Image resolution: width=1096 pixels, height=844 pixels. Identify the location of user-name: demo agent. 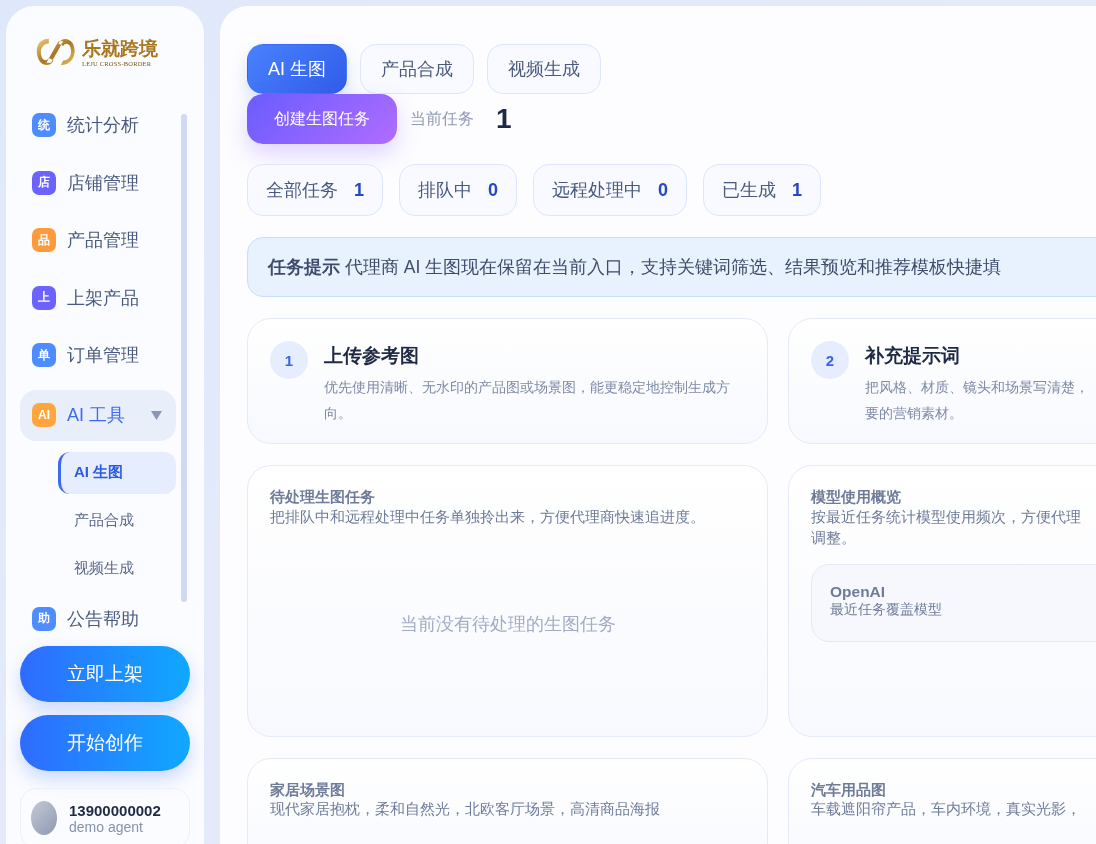
(106, 826).